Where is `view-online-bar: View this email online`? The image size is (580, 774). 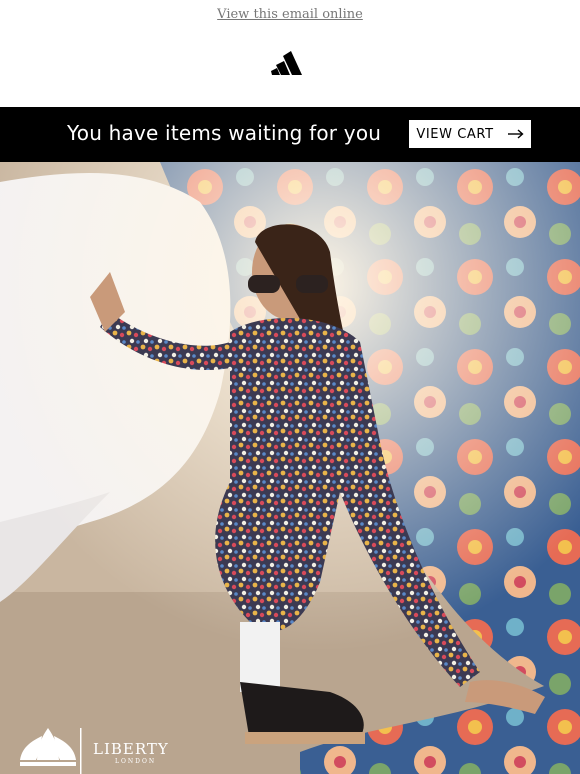 view-online-bar: View this email online is located at coordinates (290, 13).